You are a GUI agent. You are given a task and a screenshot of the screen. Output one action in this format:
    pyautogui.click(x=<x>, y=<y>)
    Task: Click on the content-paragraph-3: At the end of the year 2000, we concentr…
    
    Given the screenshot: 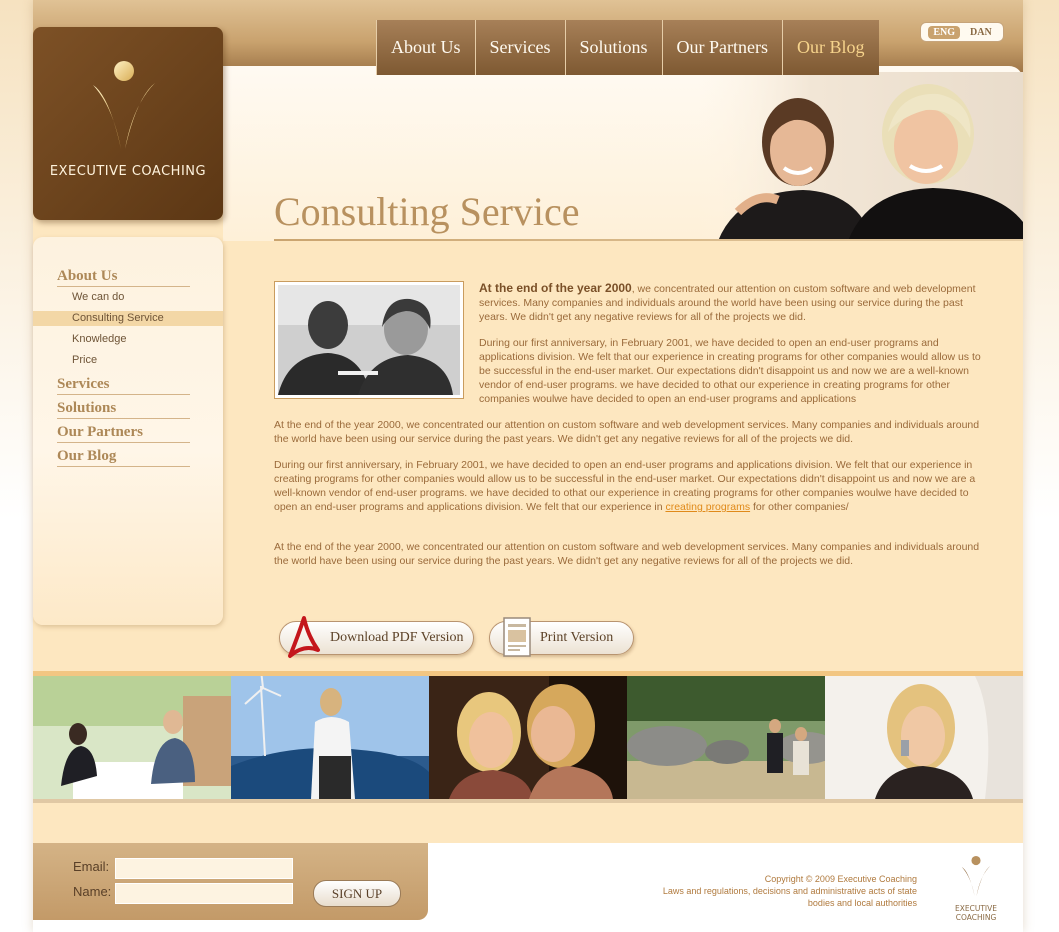 What is the action you would take?
    pyautogui.click(x=627, y=432)
    